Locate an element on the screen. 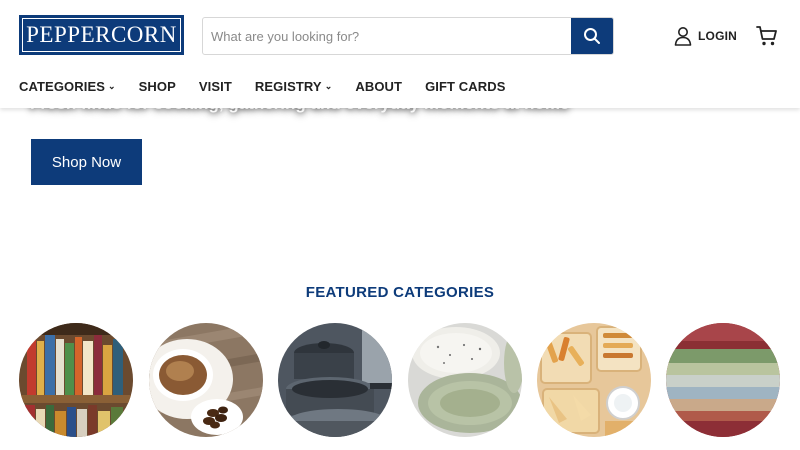  coffee-image is located at coordinates (206, 380).